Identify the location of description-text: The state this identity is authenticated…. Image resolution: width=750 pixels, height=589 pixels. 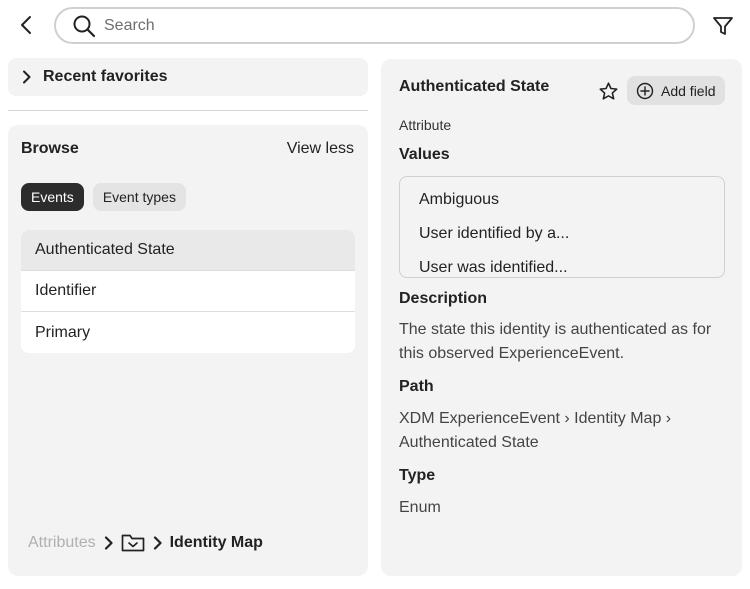
(555, 341).